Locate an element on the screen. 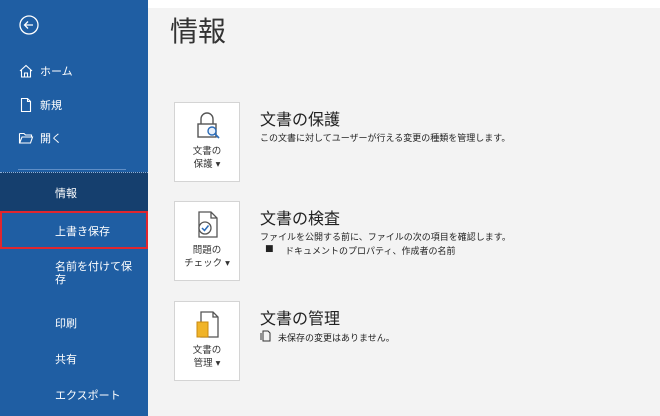  document-status-icon is located at coordinates (265, 336).